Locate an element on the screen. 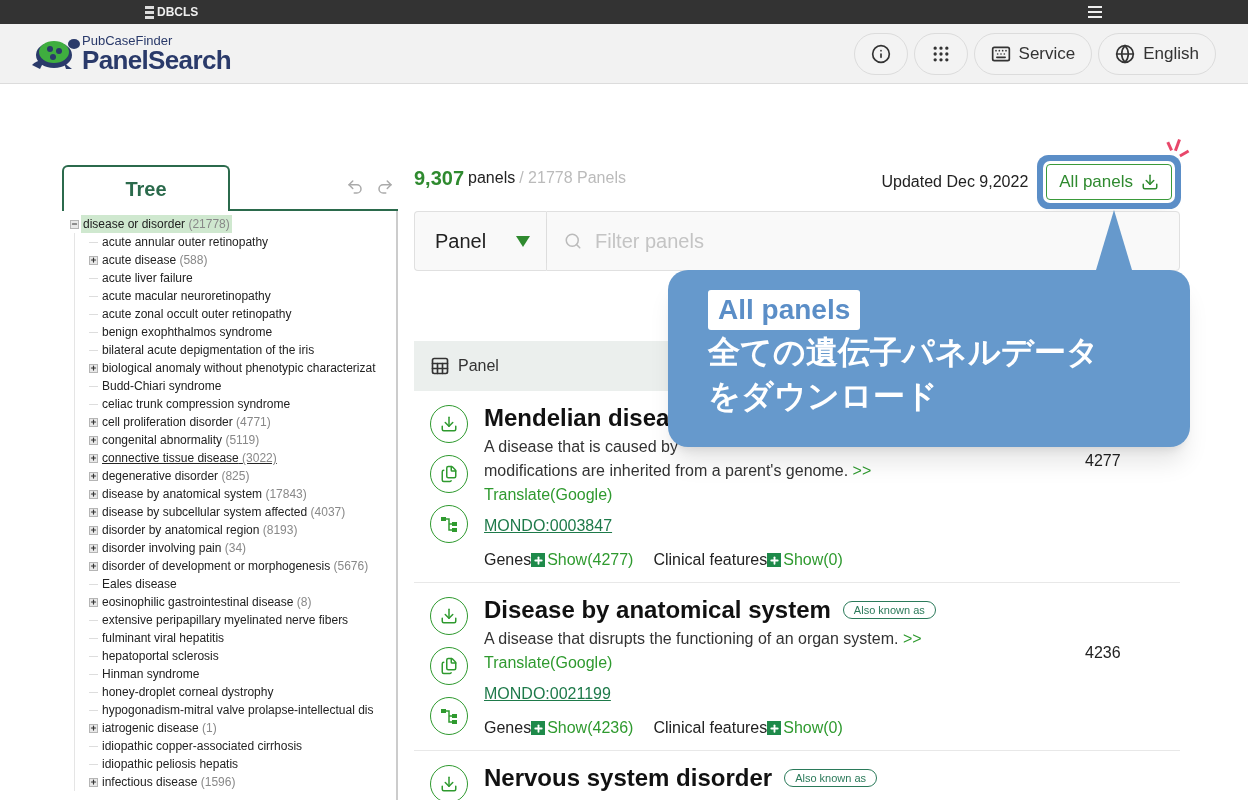 This screenshot has width=1248, height=800. tree-item: idiopathic peliosis hepatis is located at coordinates (170, 764).